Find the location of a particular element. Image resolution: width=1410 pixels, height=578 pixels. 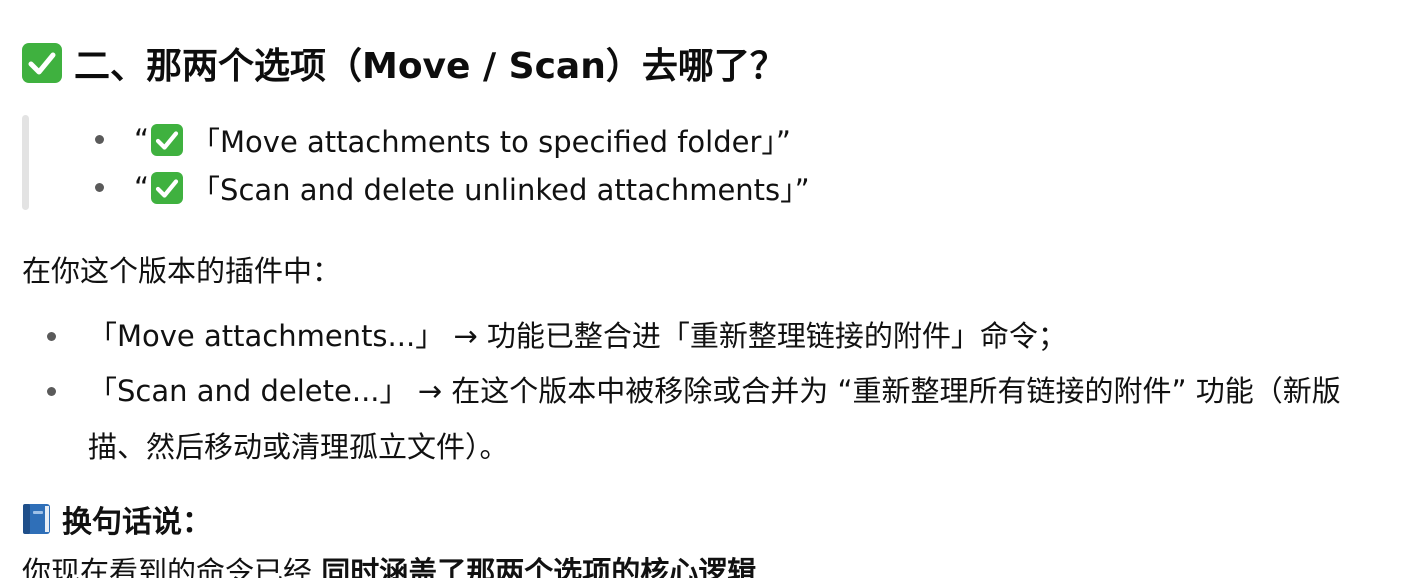

quote-item-label: 「Scan and delete unlinked attachments」” is located at coordinates (500, 190).